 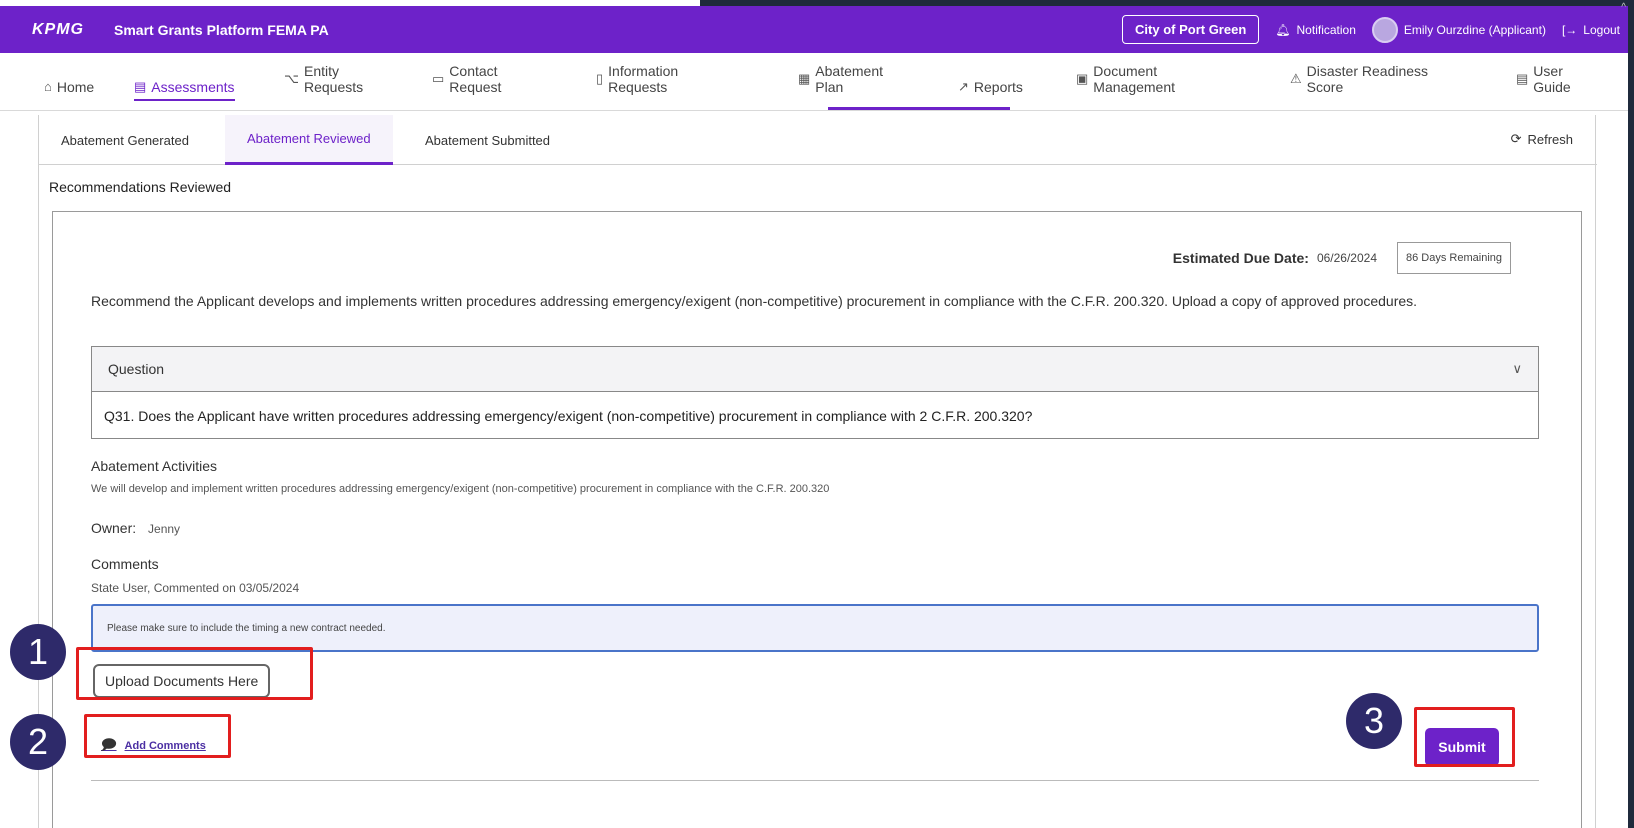 What do you see at coordinates (58, 29) in the screenshot?
I see `kpmg-logo: KPMG` at bounding box center [58, 29].